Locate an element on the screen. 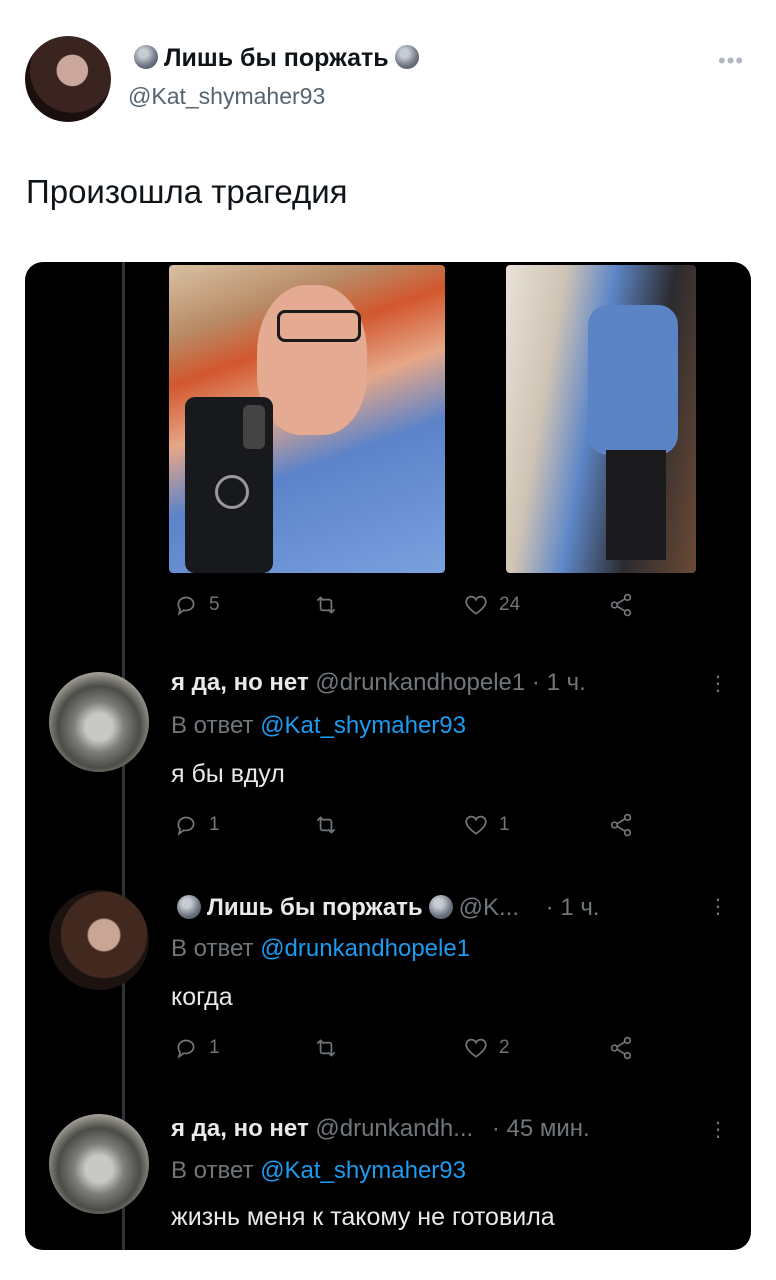  reply-avatar-girl is located at coordinates (99, 940).